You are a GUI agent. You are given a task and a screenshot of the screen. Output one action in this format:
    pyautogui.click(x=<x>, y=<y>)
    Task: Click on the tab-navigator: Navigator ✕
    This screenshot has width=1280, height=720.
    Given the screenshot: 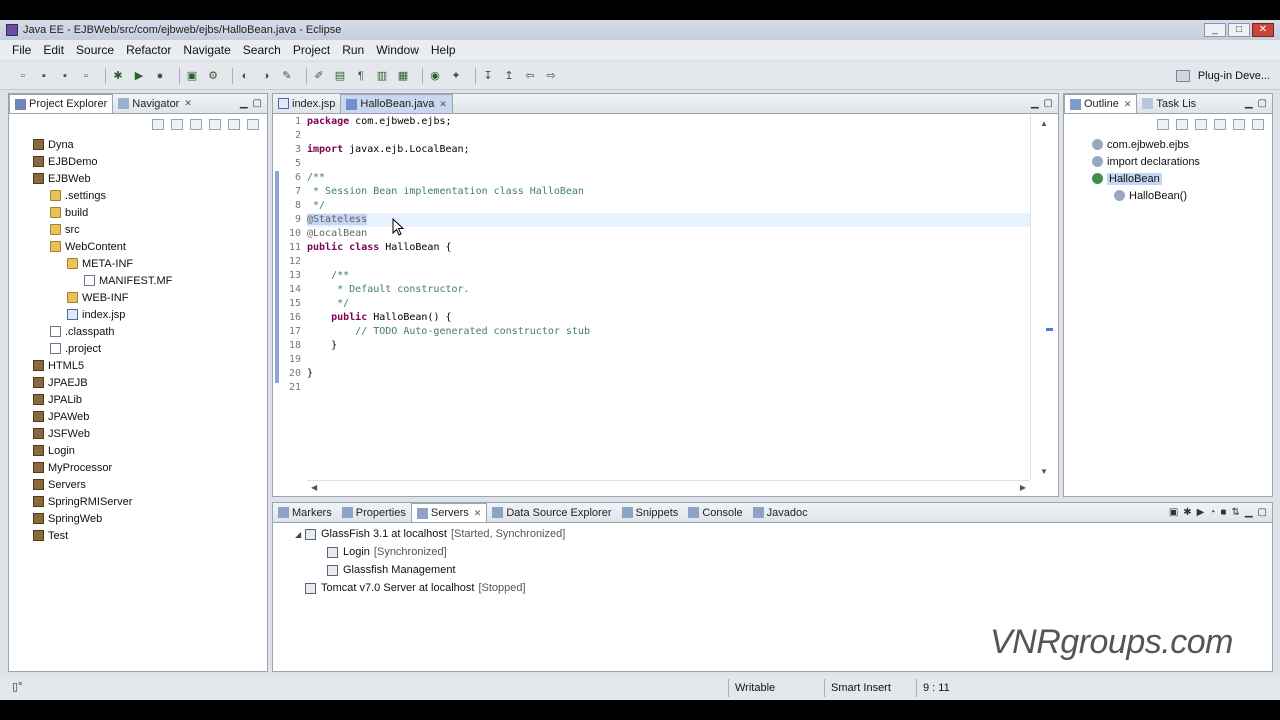 What is the action you would take?
    pyautogui.click(x=155, y=103)
    